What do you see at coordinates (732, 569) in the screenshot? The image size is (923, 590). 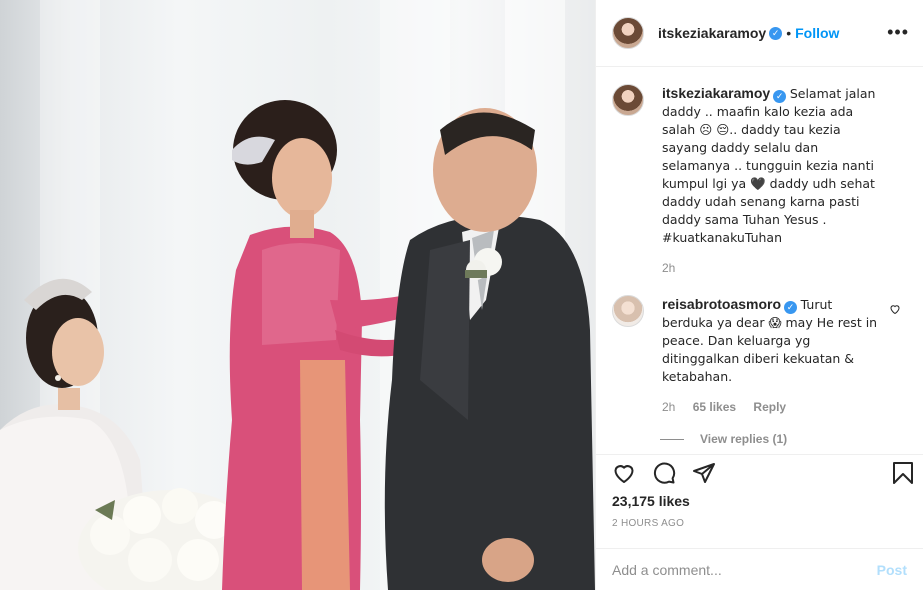 I see `add-comment-input` at bounding box center [732, 569].